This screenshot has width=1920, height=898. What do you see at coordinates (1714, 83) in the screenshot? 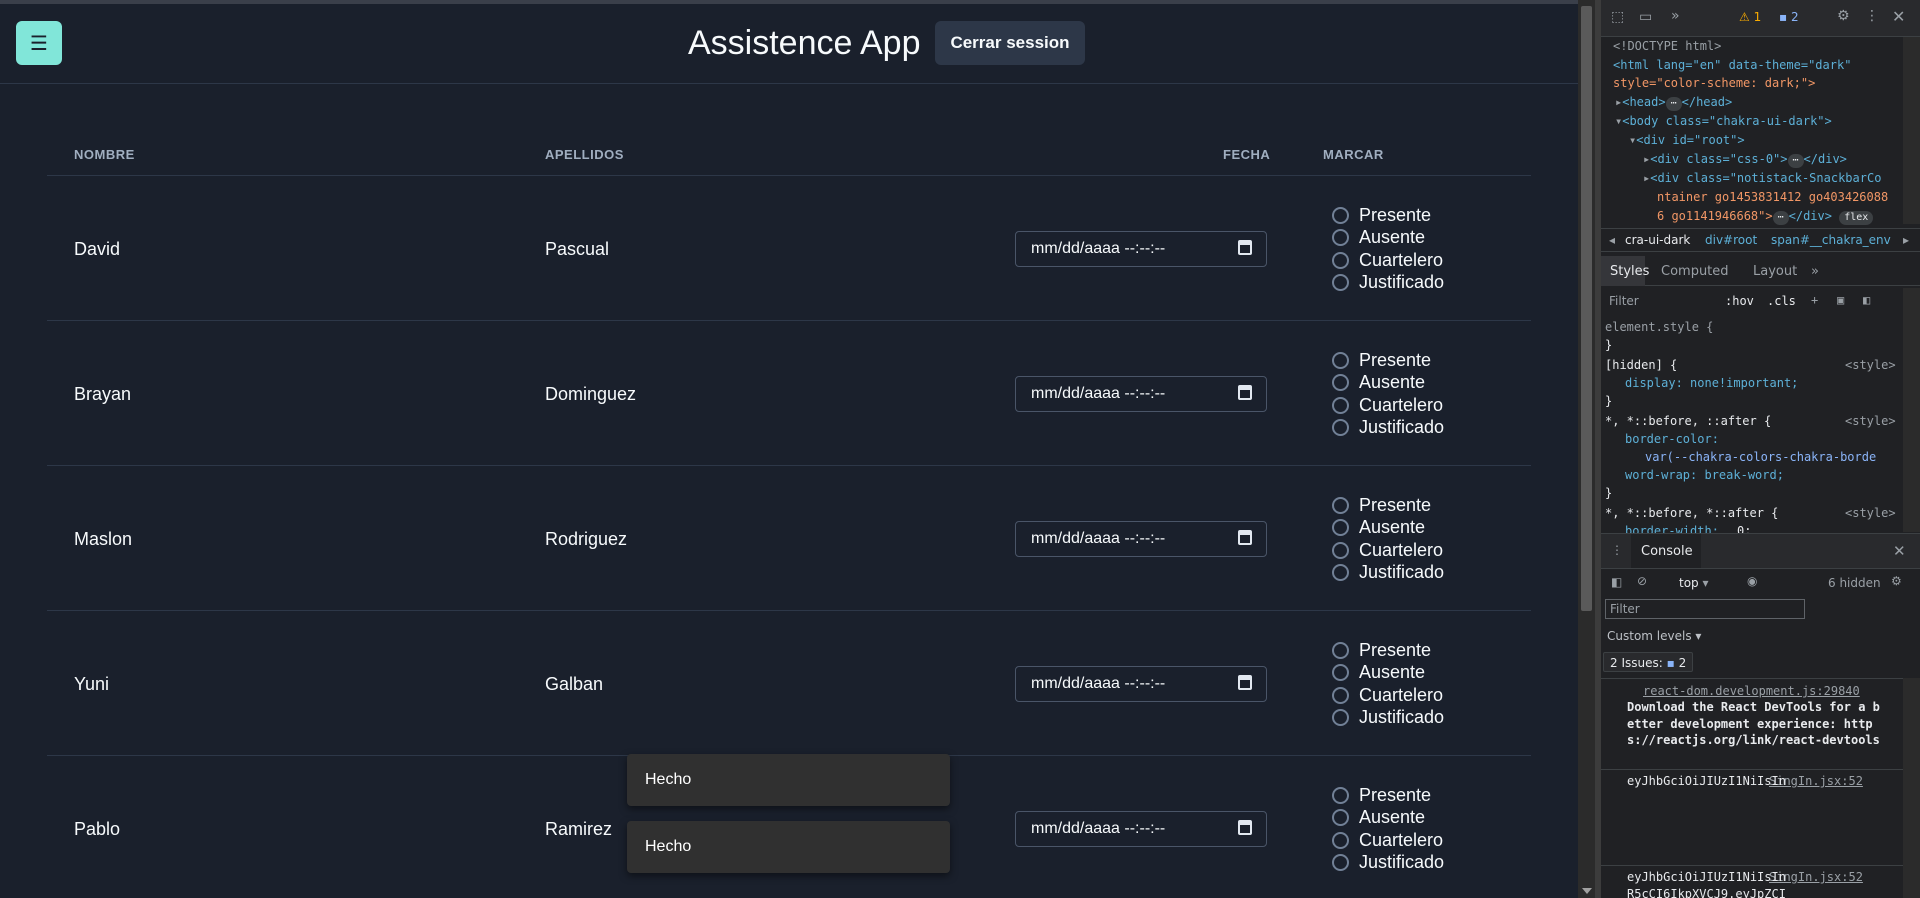
I see `tree-line: style="color-scheme: dark;">` at bounding box center [1714, 83].